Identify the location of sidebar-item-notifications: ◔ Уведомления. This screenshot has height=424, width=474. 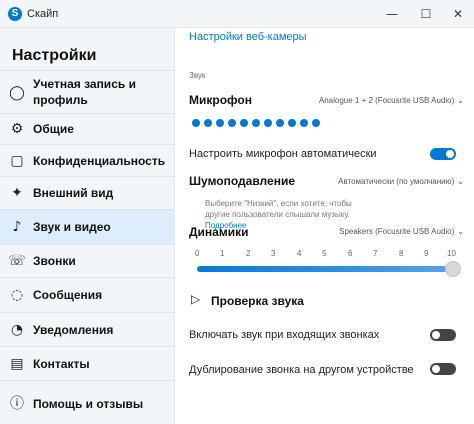
(87, 329).